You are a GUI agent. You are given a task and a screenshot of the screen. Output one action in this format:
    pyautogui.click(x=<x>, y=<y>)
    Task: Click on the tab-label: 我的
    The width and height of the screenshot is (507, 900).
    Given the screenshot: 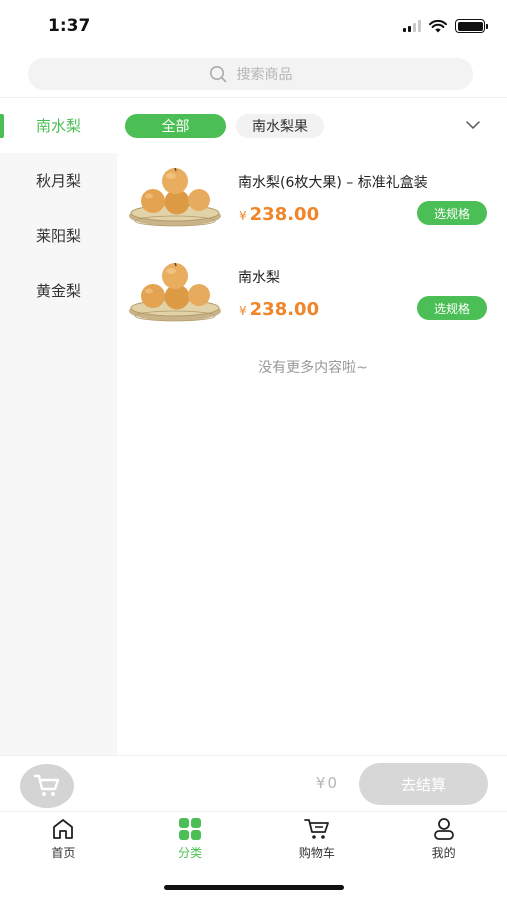 What is the action you would take?
    pyautogui.click(x=443, y=853)
    